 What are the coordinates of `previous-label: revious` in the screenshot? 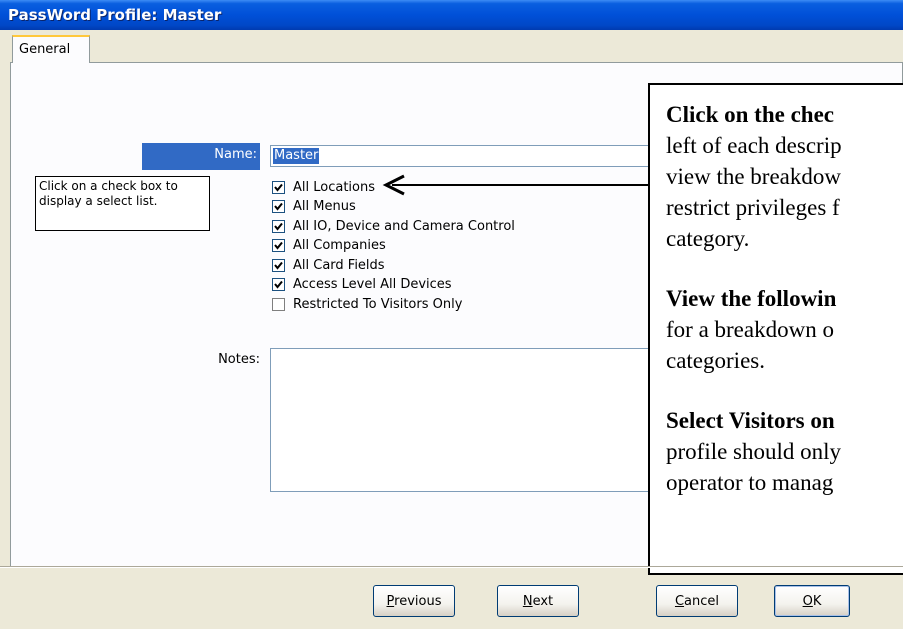 It's located at (418, 601).